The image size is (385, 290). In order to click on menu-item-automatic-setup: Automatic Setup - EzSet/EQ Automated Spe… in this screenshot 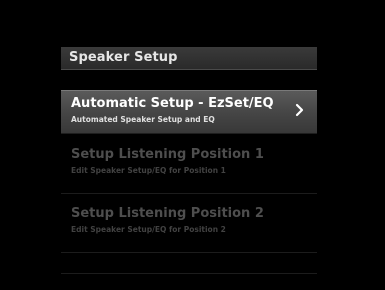, I will do `click(189, 112)`.